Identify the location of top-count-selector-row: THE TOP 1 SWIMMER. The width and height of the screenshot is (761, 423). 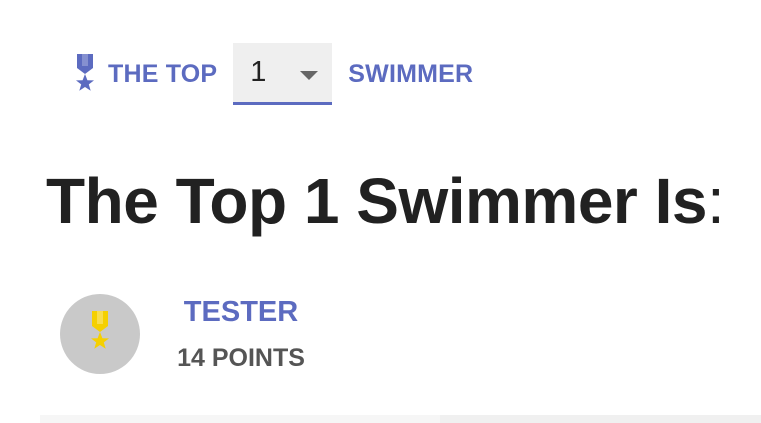
(270, 74).